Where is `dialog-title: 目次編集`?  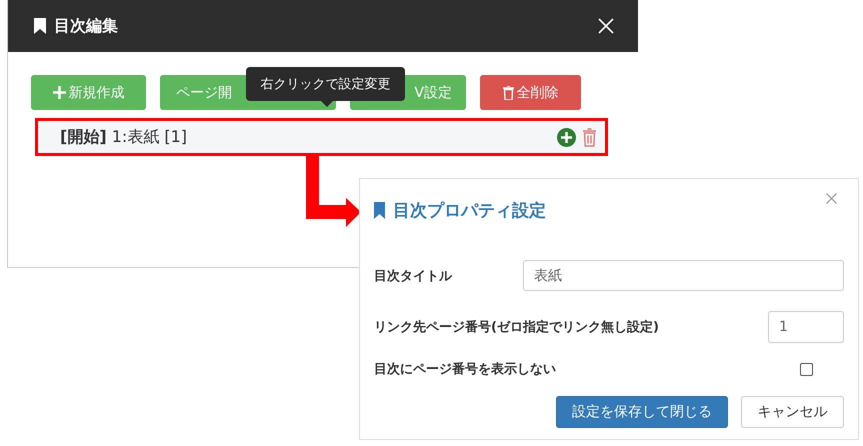
dialog-title: 目次編集 is located at coordinates (86, 26).